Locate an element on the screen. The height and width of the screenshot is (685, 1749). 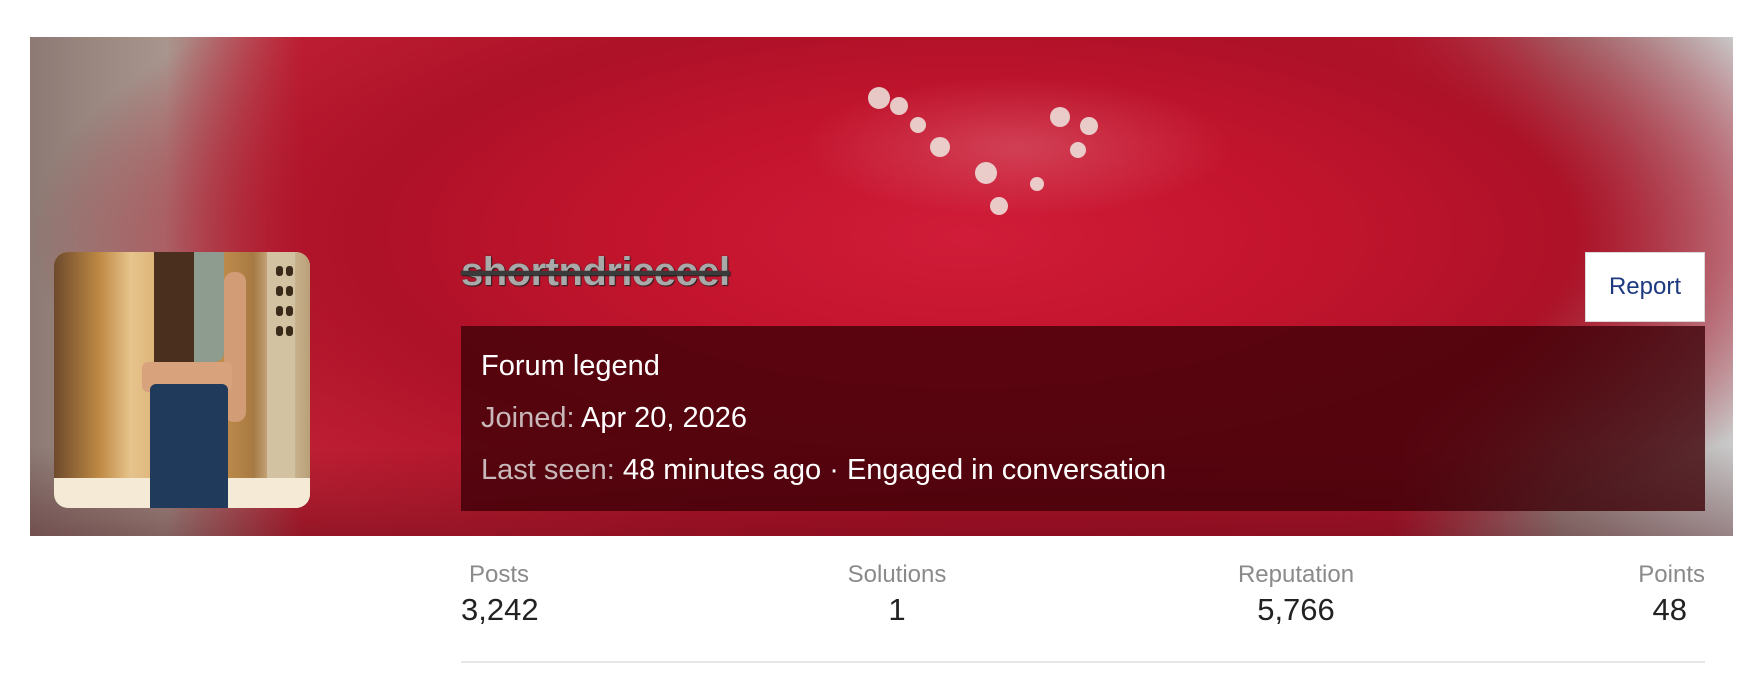
joined-label: Joined: is located at coordinates (528, 418).